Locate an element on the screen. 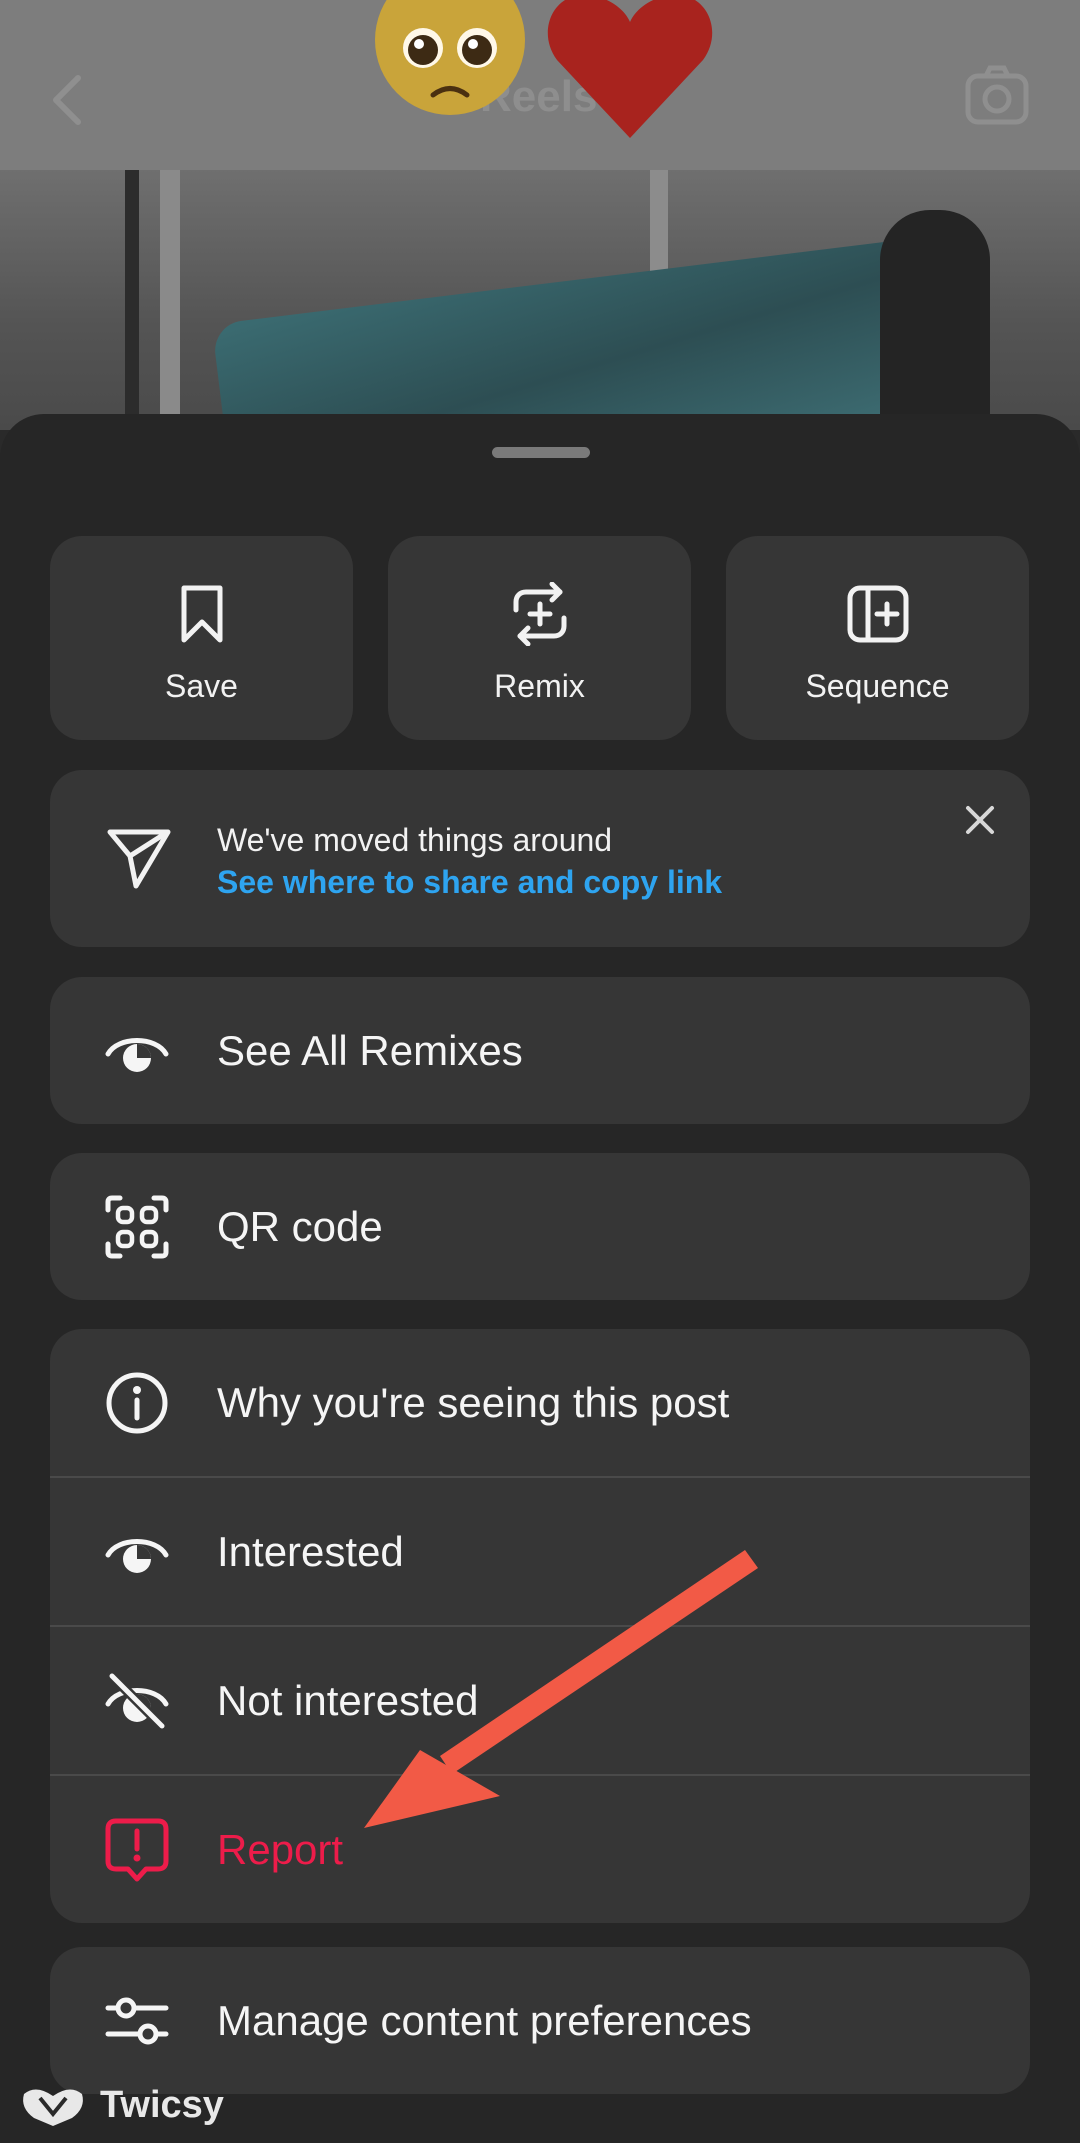 The width and height of the screenshot is (1080, 2143). not-interested-label: Not interested is located at coordinates (348, 1700).